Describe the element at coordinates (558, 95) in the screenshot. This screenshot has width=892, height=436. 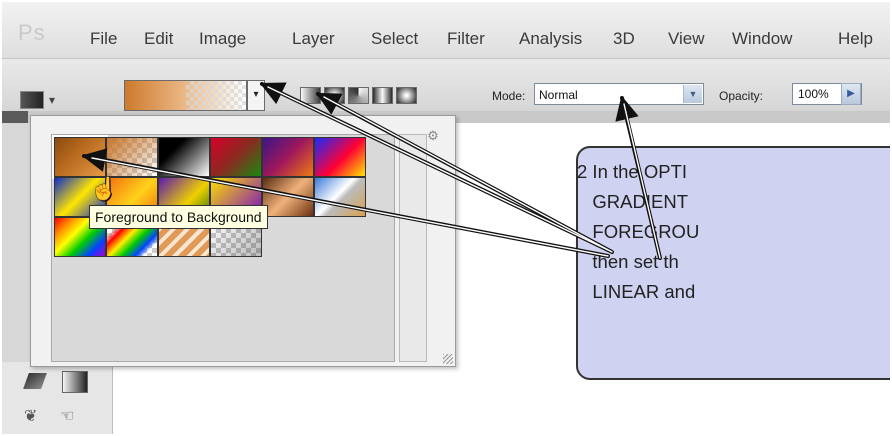
I see `mode-select-value: Normal` at that location.